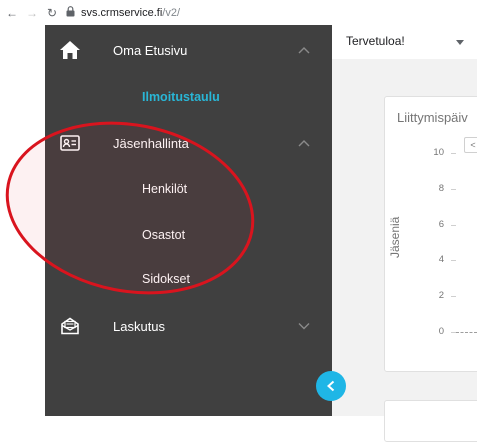 This screenshot has height=442, width=477. I want to click on sidebar-subitem-label: Henkilöt, so click(165, 189).